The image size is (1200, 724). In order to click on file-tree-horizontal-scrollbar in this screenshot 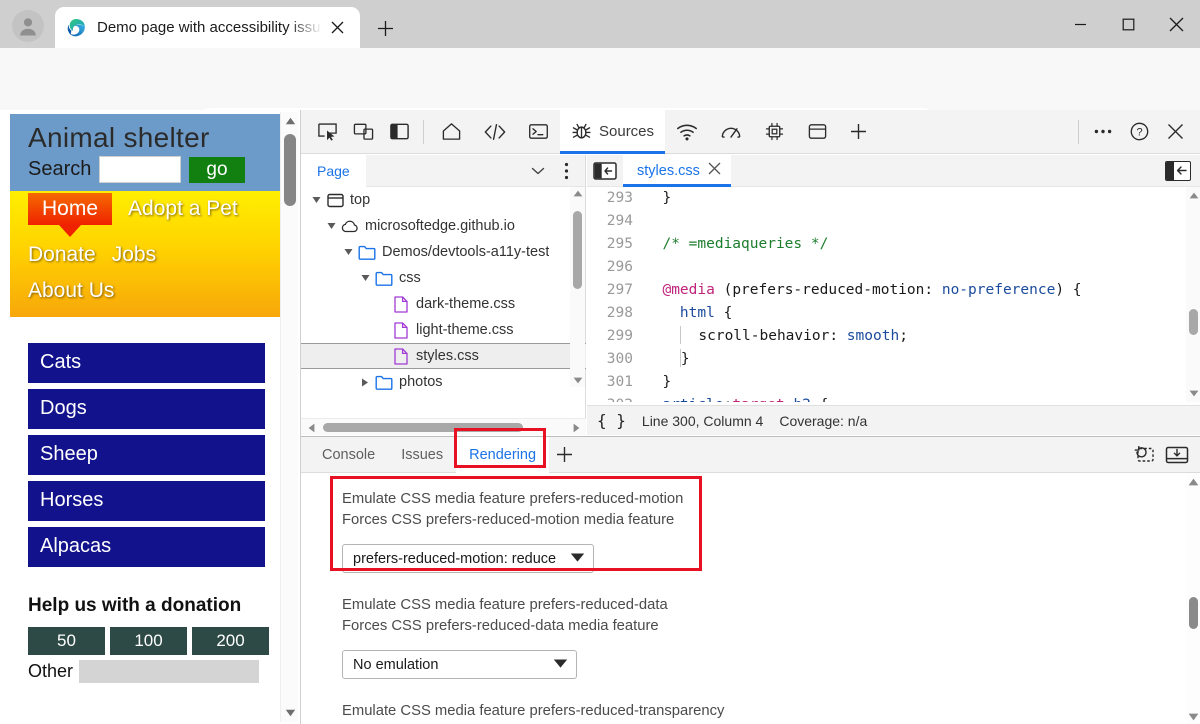, I will do `click(443, 426)`.